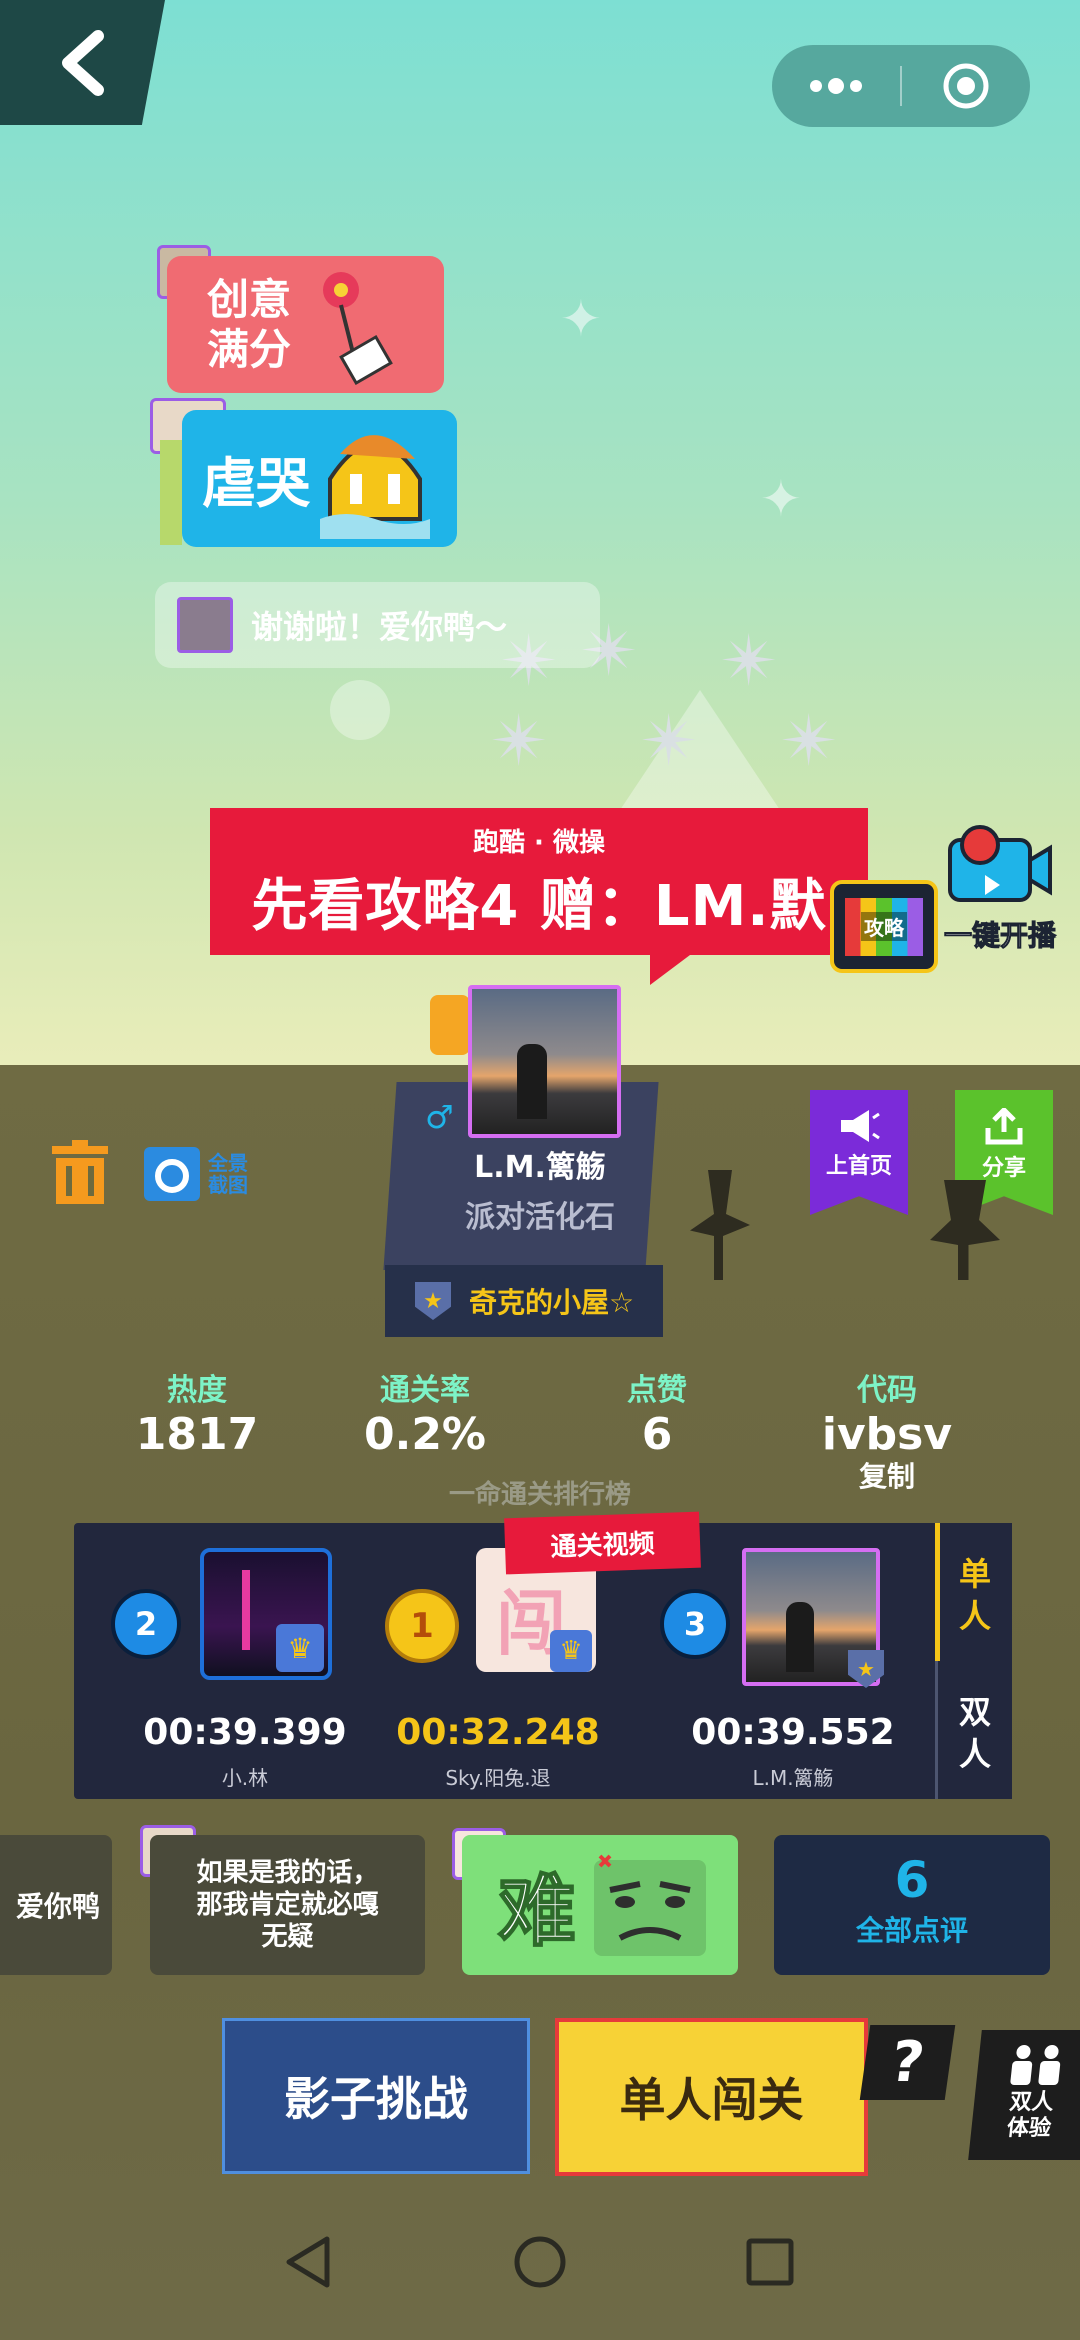 The height and width of the screenshot is (2340, 1080). Describe the element at coordinates (498, 1732) in the screenshot. I see `rank-time: 00:32.248` at that location.